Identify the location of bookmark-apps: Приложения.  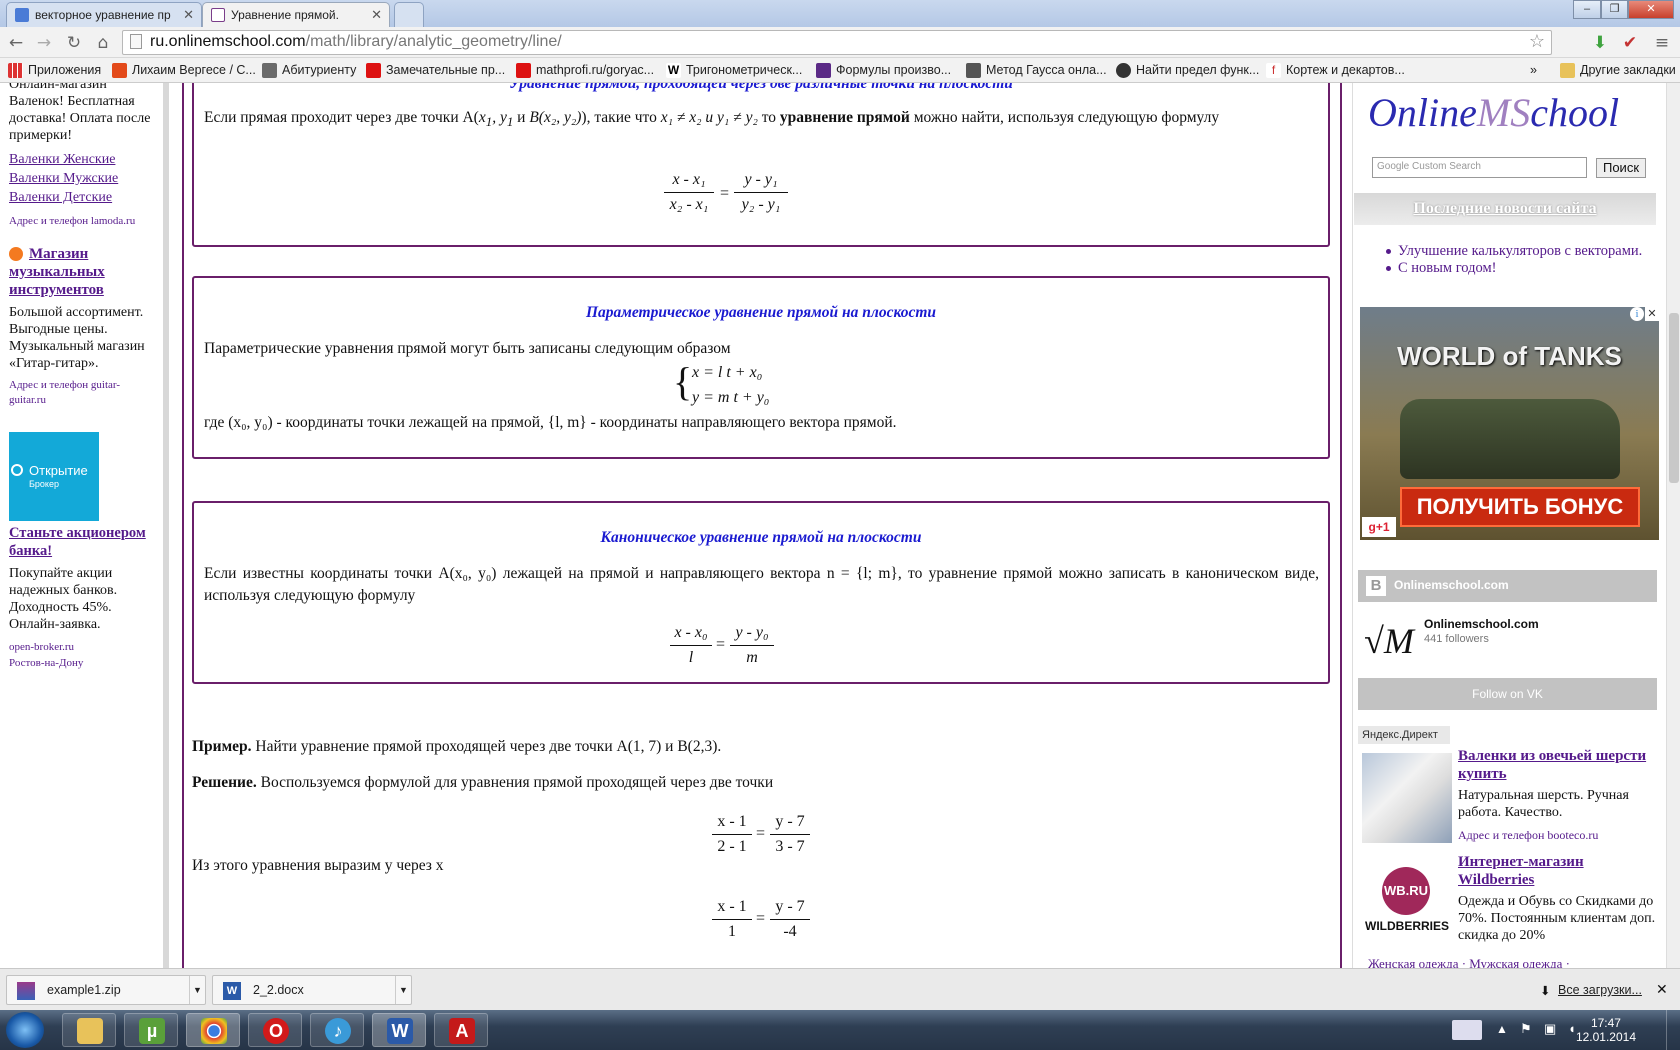
(54, 70).